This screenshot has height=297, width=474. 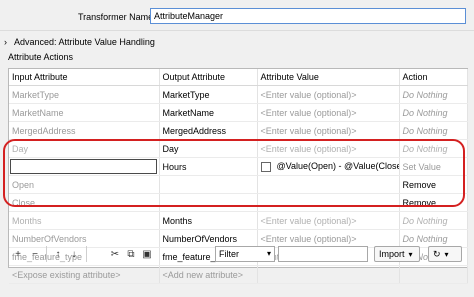 I want to click on column-header-action: Action, so click(x=433, y=77).